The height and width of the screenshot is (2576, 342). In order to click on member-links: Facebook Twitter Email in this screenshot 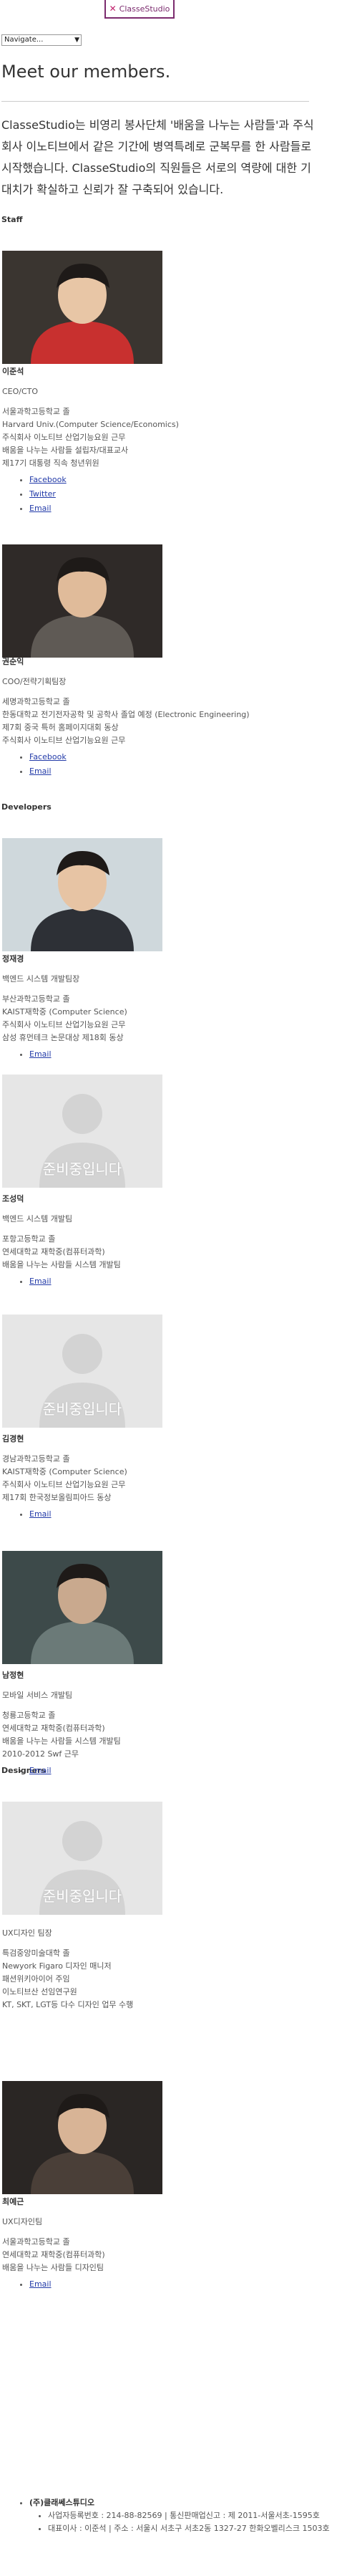, I will do `click(166, 494)`.